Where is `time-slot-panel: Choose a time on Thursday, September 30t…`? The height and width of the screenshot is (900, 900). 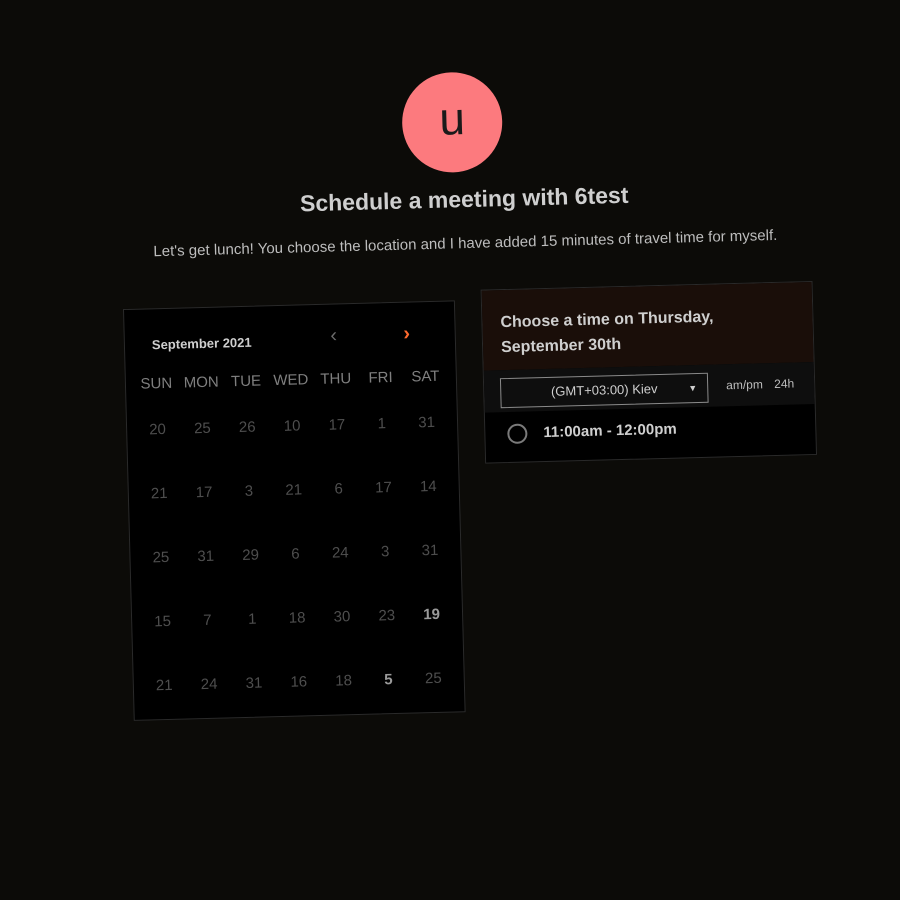
time-slot-panel: Choose a time on Thursday, September 30t… is located at coordinates (649, 372).